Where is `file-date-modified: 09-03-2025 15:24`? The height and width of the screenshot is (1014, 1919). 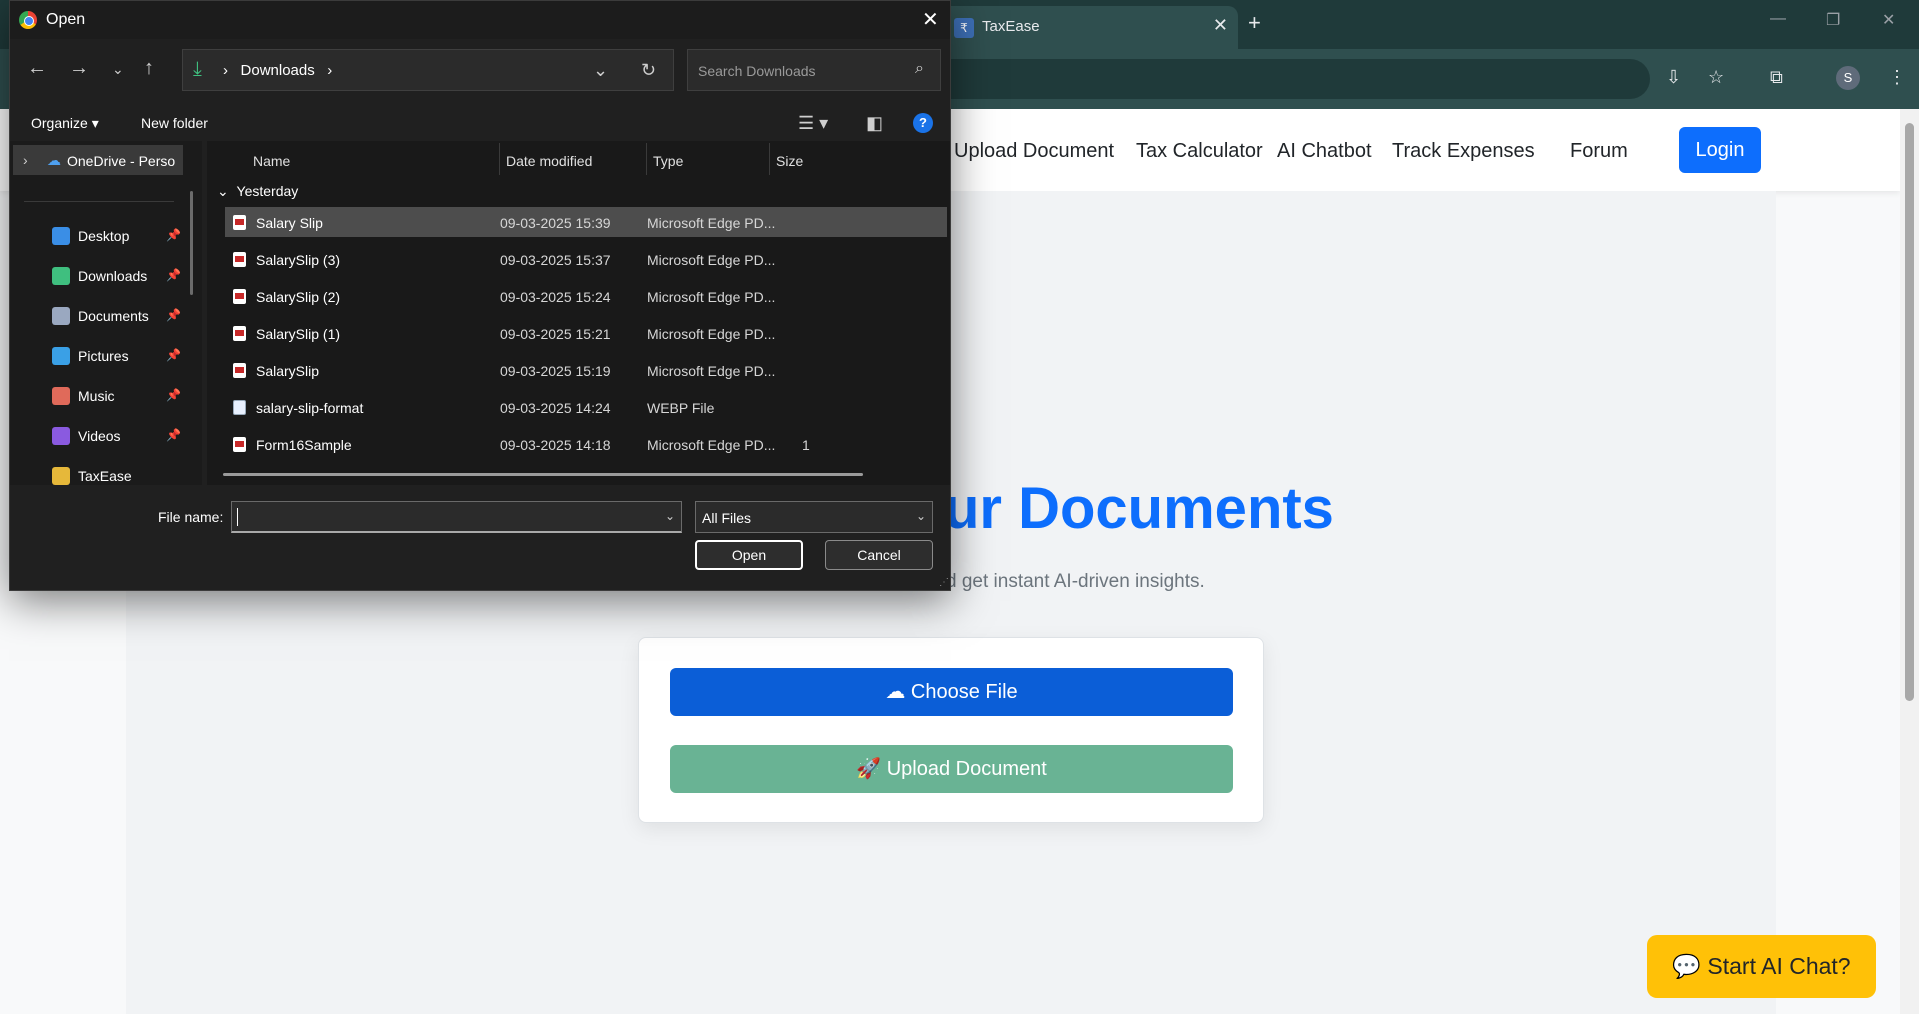
file-date-modified: 09-03-2025 15:24 is located at coordinates (555, 297).